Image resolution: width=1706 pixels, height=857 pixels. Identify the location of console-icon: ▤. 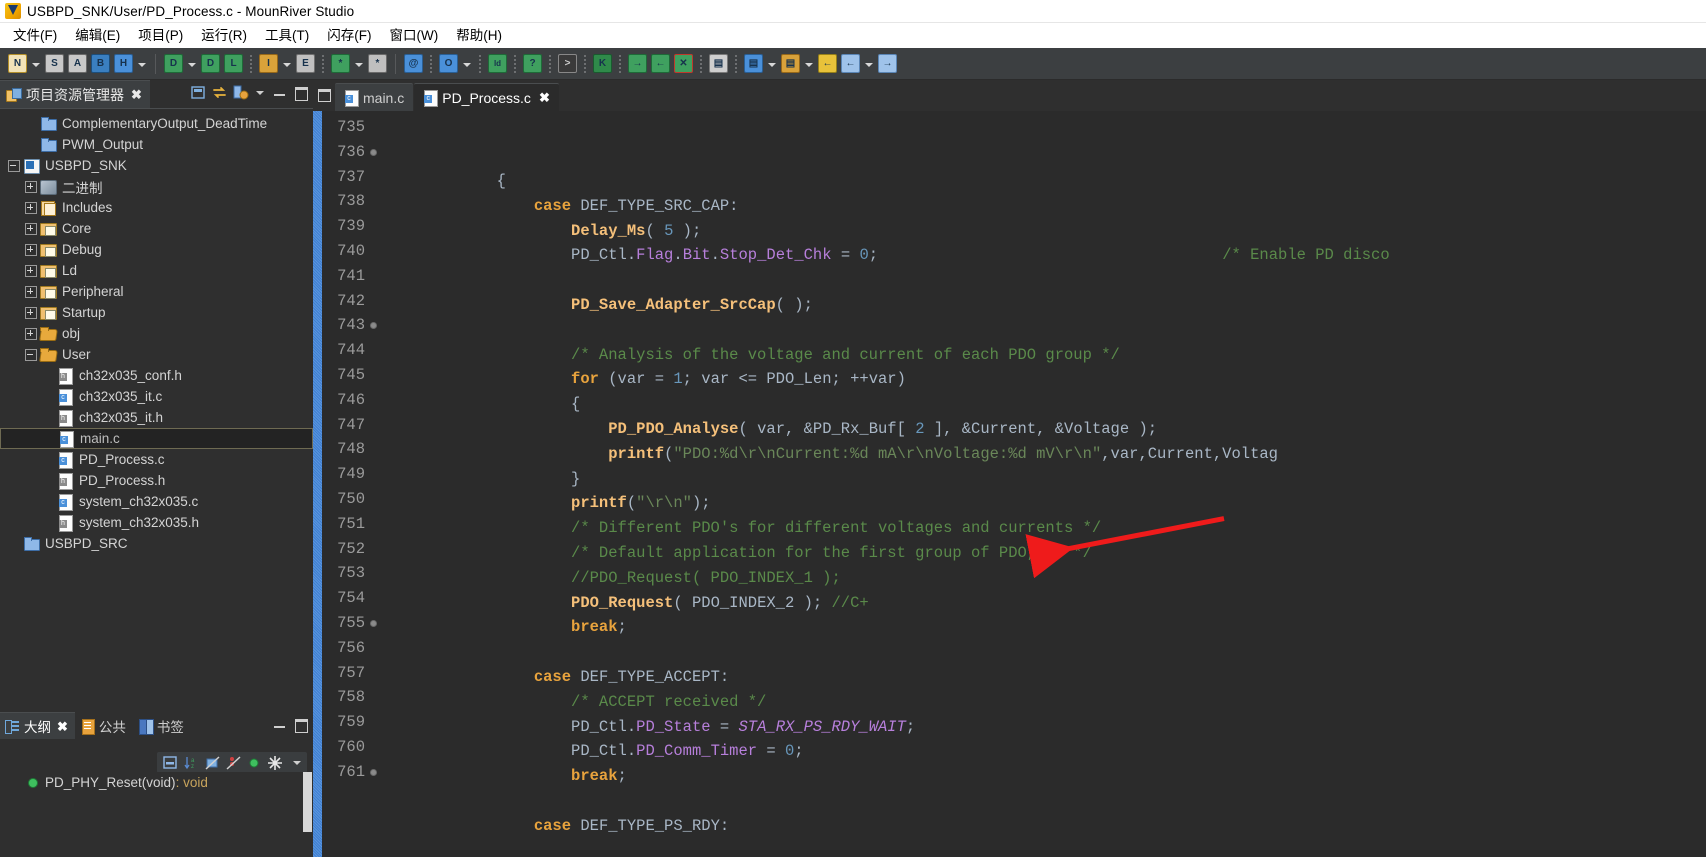
(718, 63).